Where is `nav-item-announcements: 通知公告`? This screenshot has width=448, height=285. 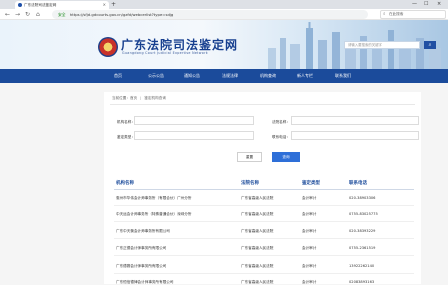
nav-item-announcements: 通知公告 is located at coordinates (192, 76).